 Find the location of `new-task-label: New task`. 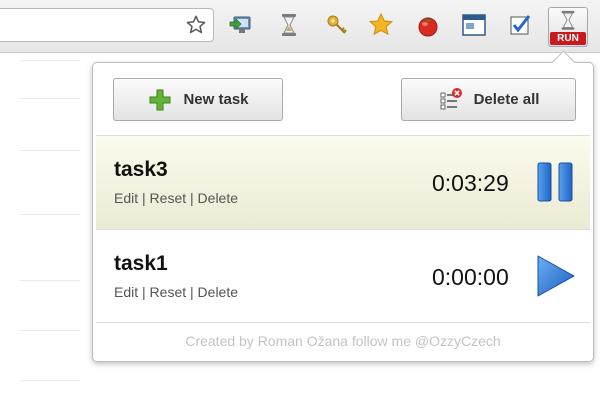

new-task-label: New task is located at coordinates (216, 99).